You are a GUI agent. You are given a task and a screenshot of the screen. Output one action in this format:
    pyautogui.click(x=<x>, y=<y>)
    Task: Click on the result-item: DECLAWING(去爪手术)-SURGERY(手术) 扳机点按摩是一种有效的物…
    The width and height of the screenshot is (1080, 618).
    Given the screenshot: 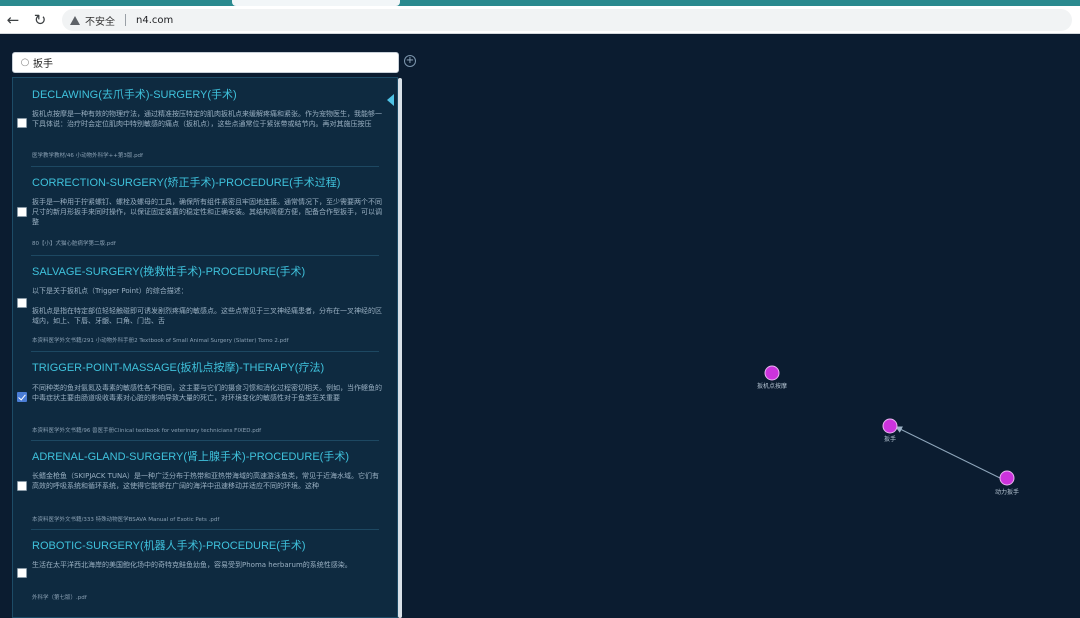 What is the action you would take?
    pyautogui.click(x=205, y=122)
    